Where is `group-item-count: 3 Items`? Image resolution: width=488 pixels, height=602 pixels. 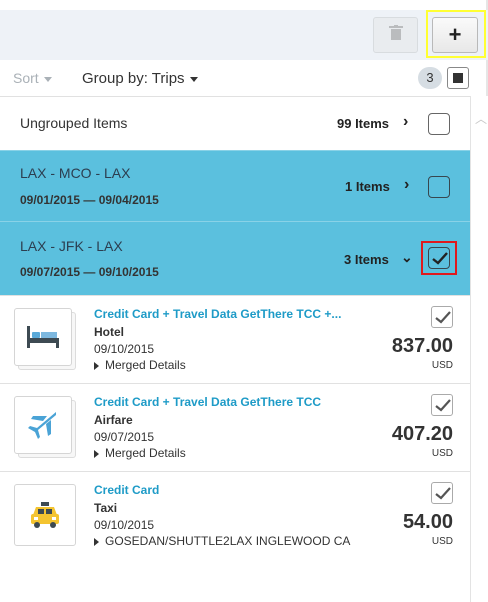
group-item-count: 3 Items is located at coordinates (366, 259).